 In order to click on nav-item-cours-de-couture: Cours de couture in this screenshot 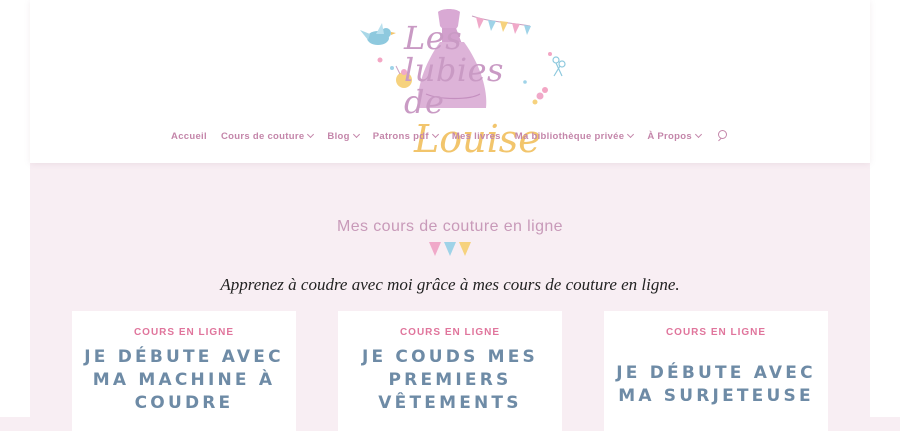, I will do `click(267, 136)`.